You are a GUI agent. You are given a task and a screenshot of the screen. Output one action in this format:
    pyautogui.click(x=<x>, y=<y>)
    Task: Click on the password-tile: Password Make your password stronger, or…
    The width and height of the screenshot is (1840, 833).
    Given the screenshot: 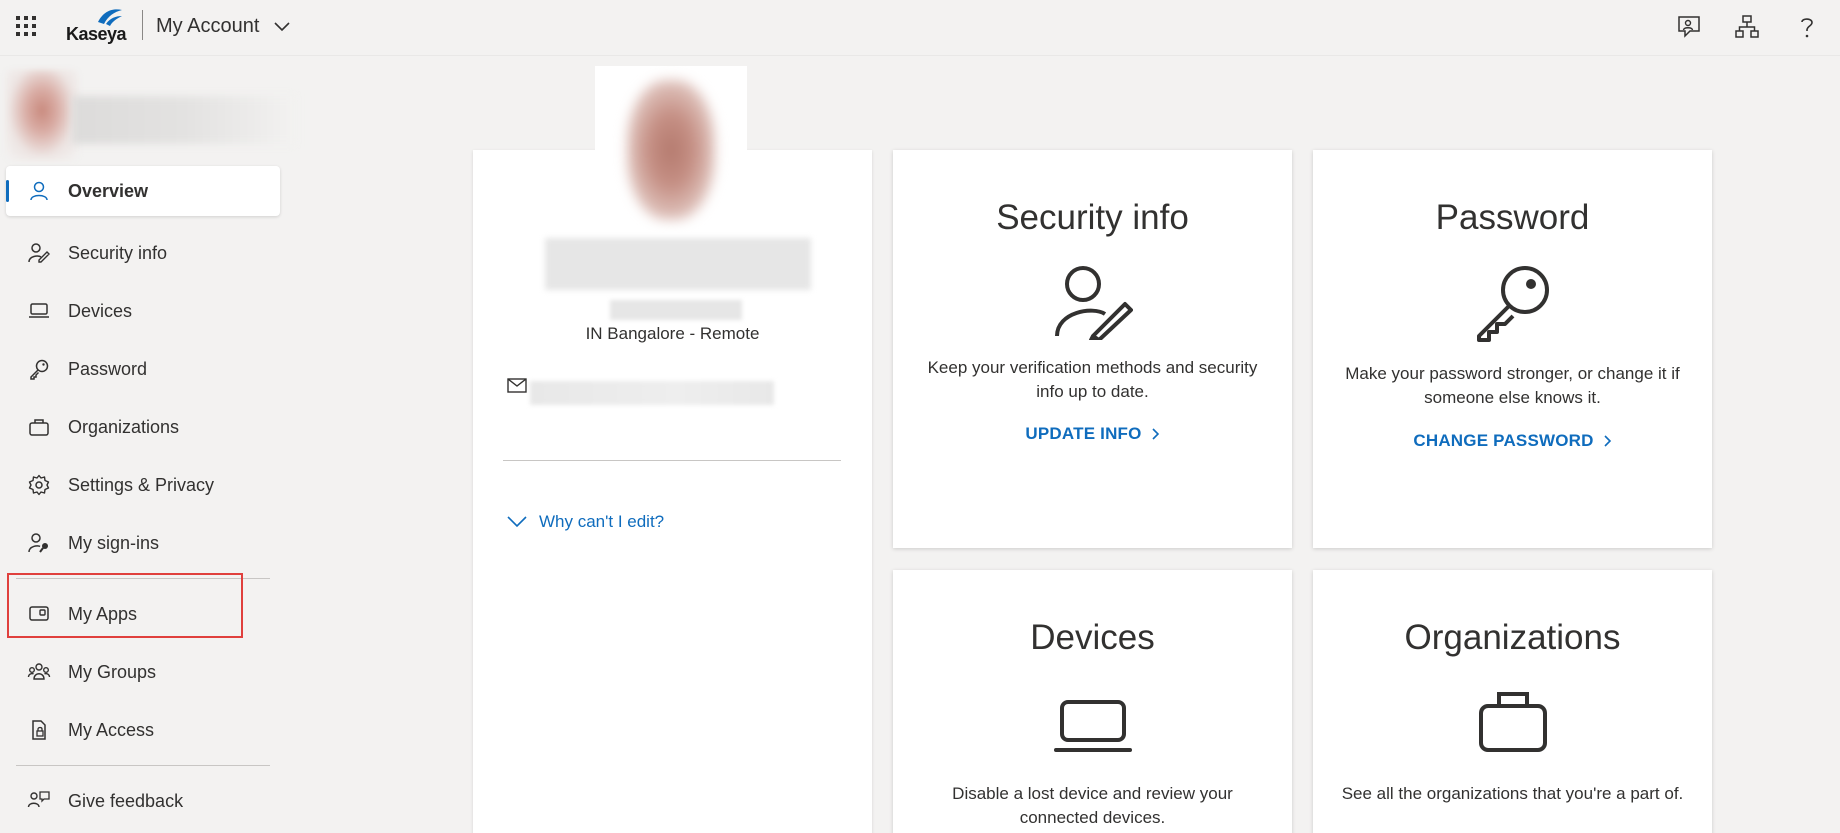 What is the action you would take?
    pyautogui.click(x=1512, y=349)
    